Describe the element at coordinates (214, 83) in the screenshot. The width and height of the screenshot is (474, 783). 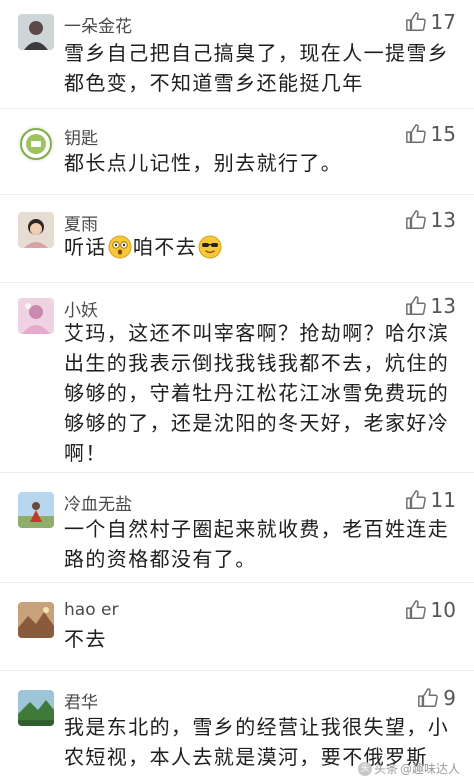
I see `comment-line: 都色变，不知道雪乡还能挺几年` at that location.